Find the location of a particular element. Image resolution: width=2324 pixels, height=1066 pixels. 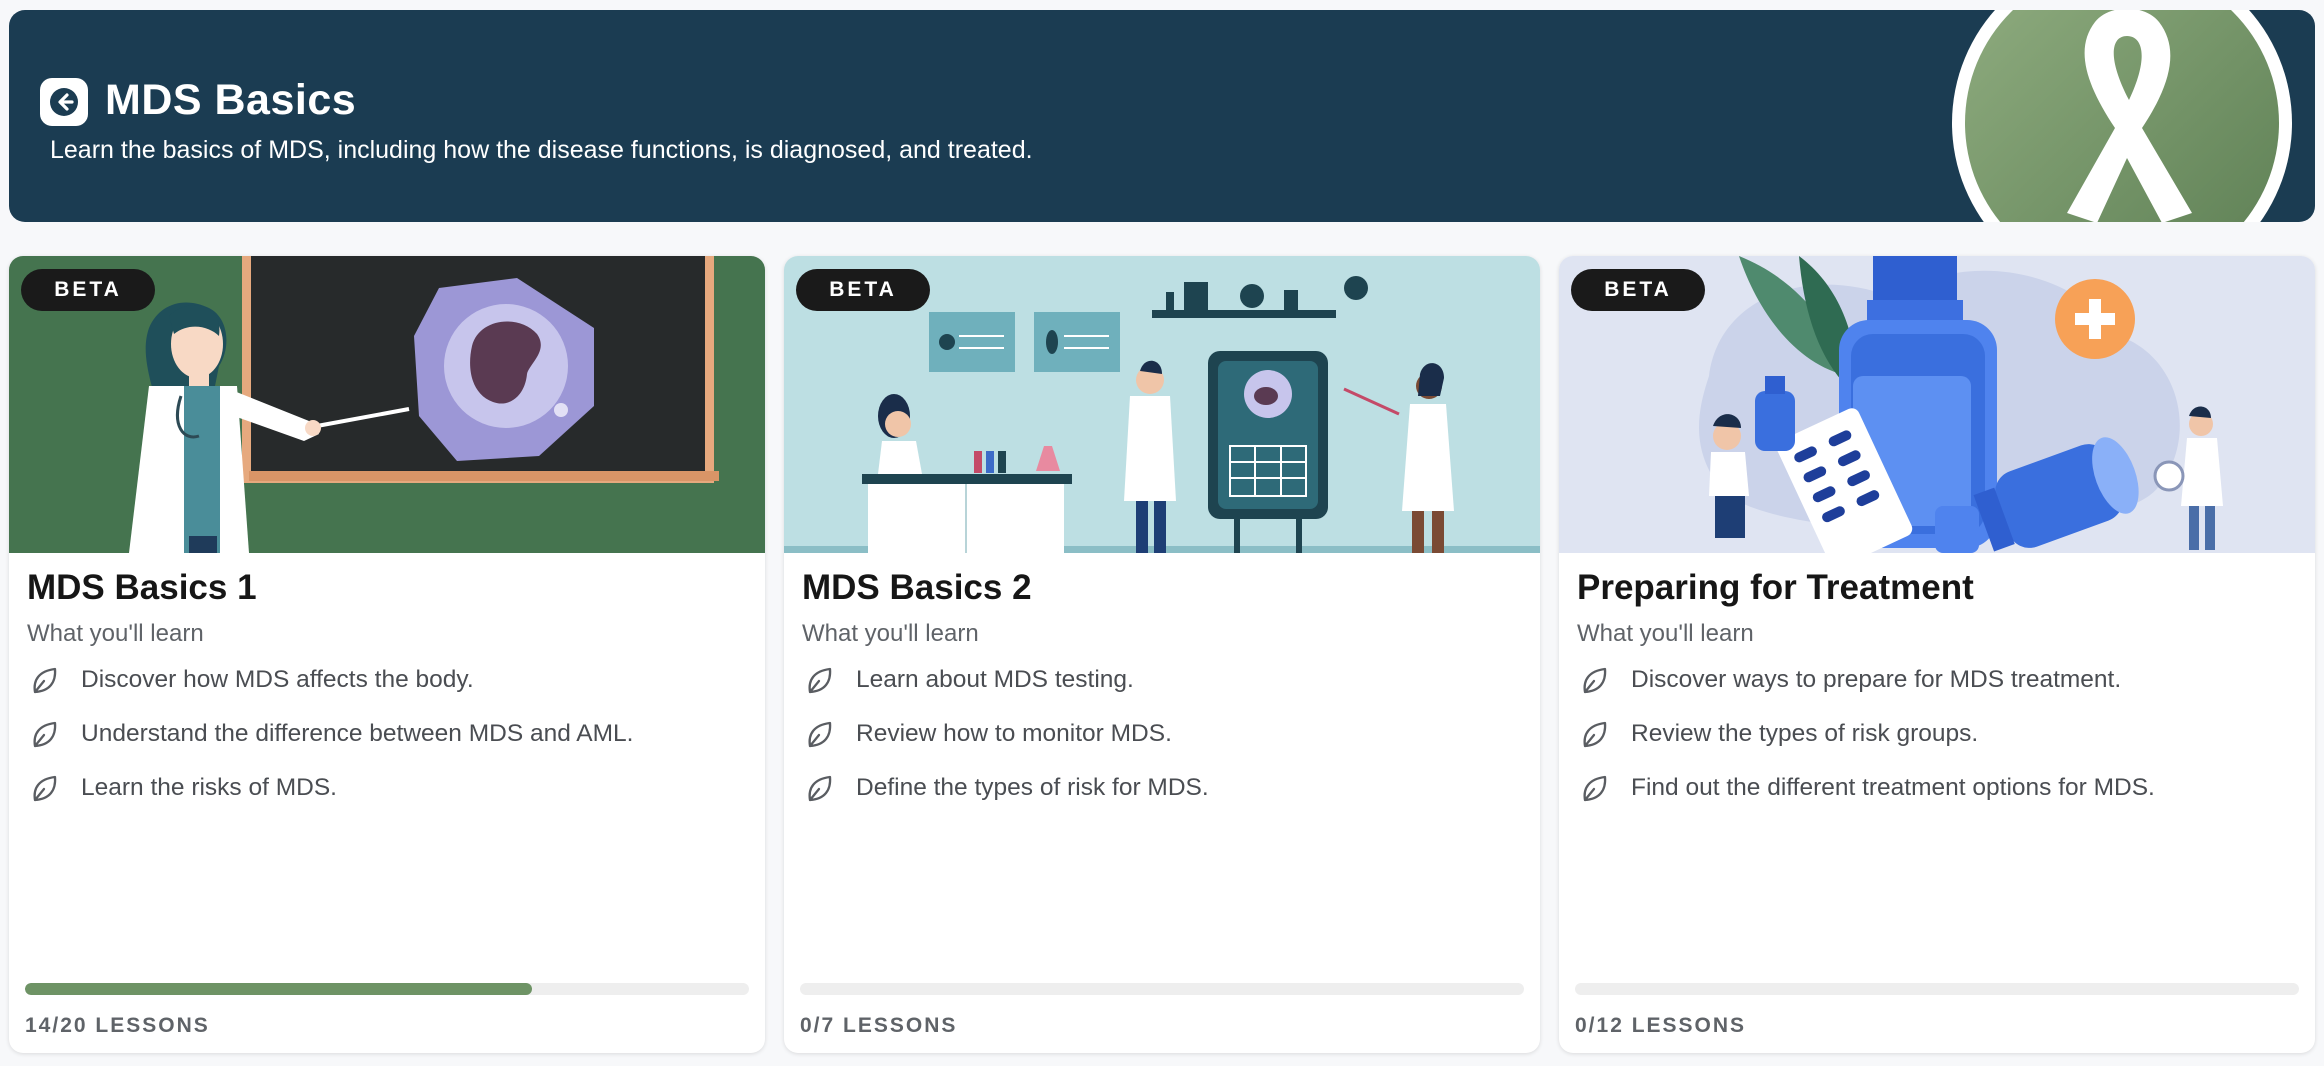

back-button is located at coordinates (64, 102).